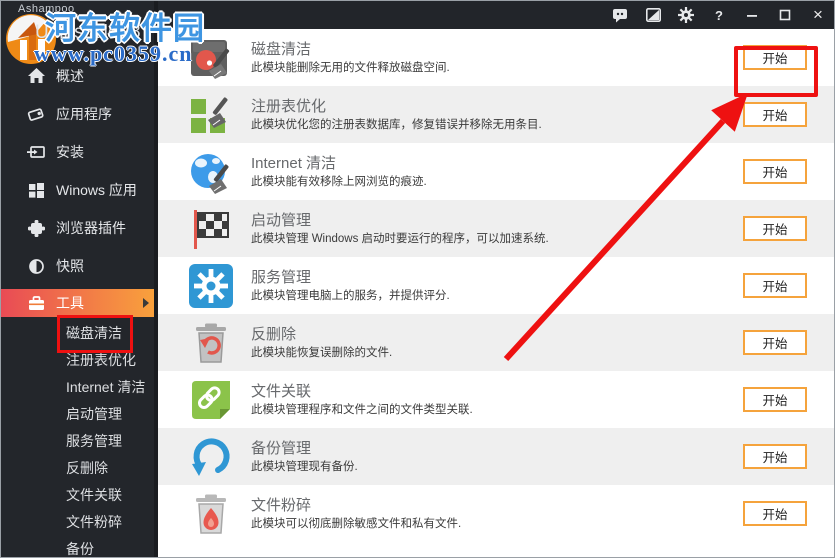 The width and height of the screenshot is (835, 558). Describe the element at coordinates (70, 152) in the screenshot. I see `sidebar-item-label: 安装` at that location.